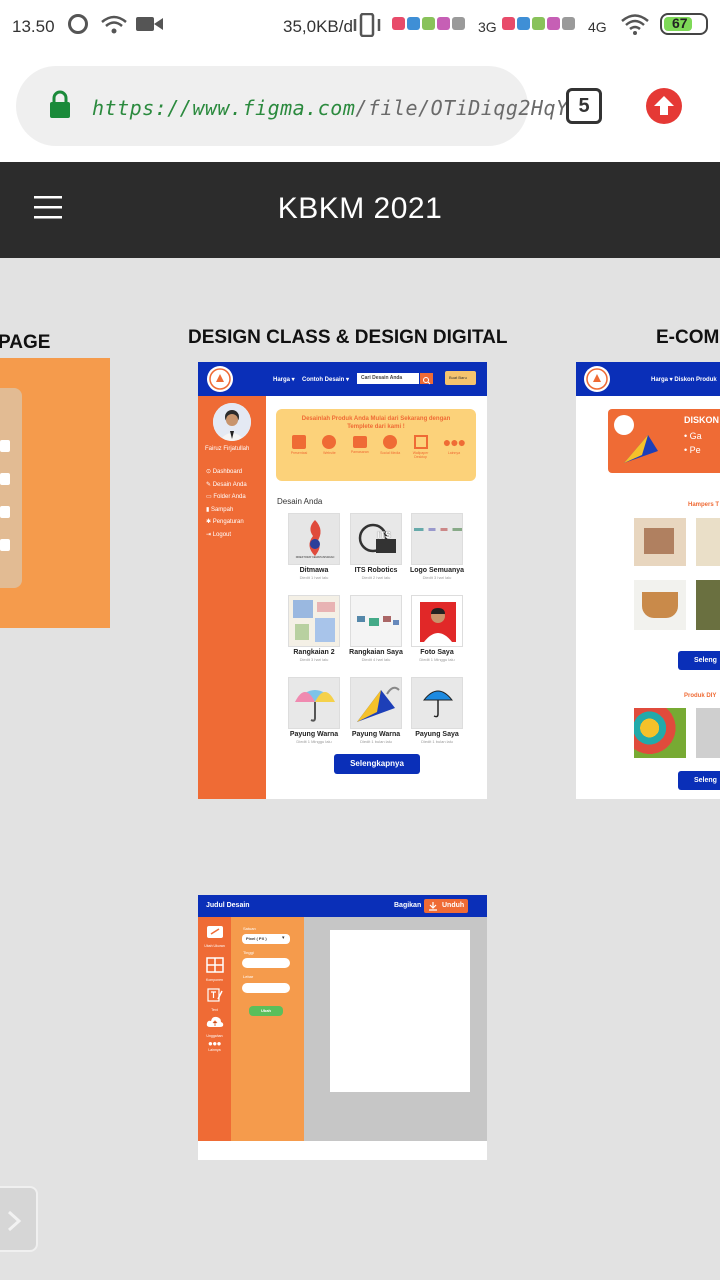 The image size is (720, 1280). What do you see at coordinates (214, 932) in the screenshot?
I see `resize-icon` at bounding box center [214, 932].